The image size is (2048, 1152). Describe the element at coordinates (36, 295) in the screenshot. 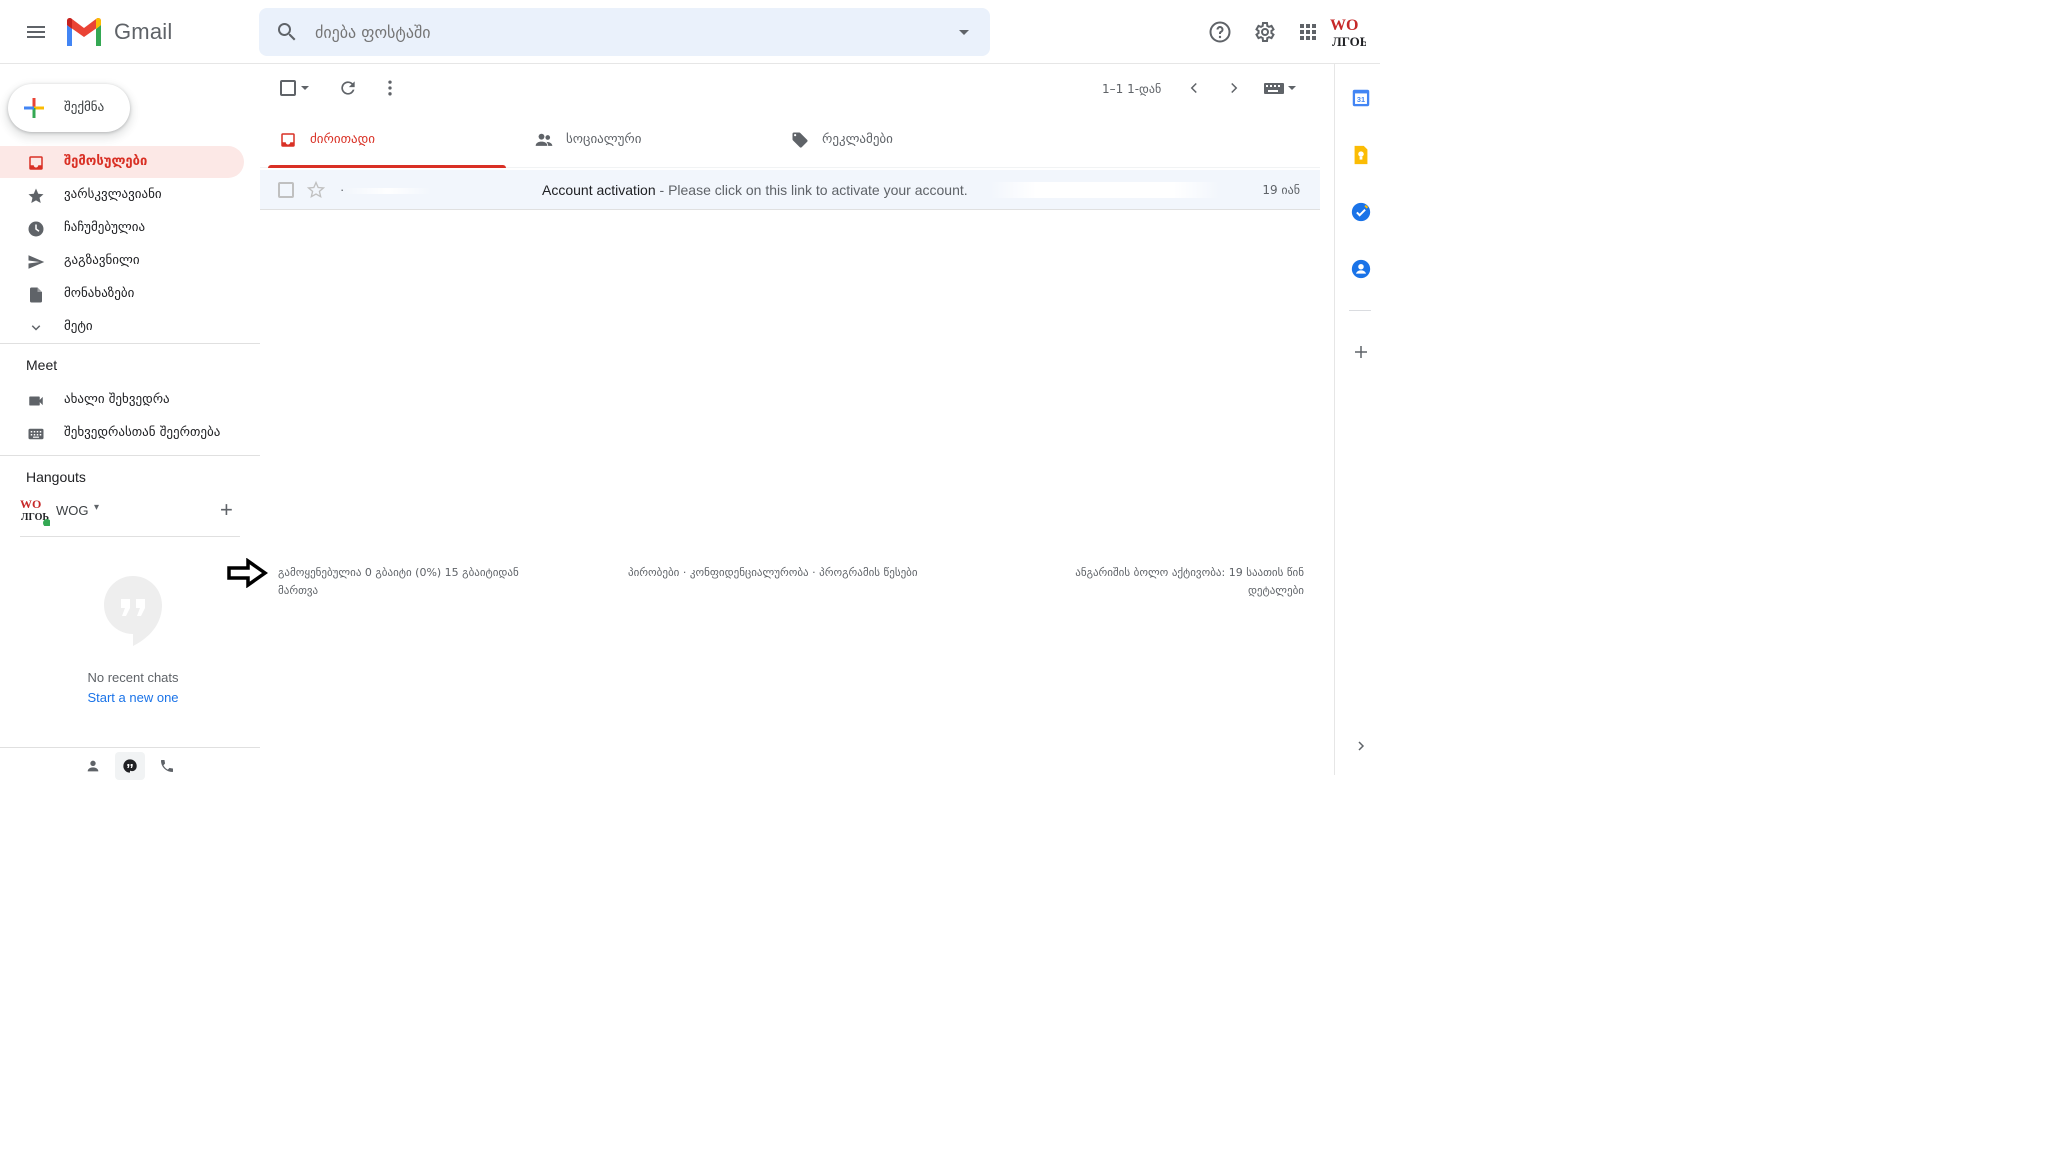

I see `draft-icon` at that location.